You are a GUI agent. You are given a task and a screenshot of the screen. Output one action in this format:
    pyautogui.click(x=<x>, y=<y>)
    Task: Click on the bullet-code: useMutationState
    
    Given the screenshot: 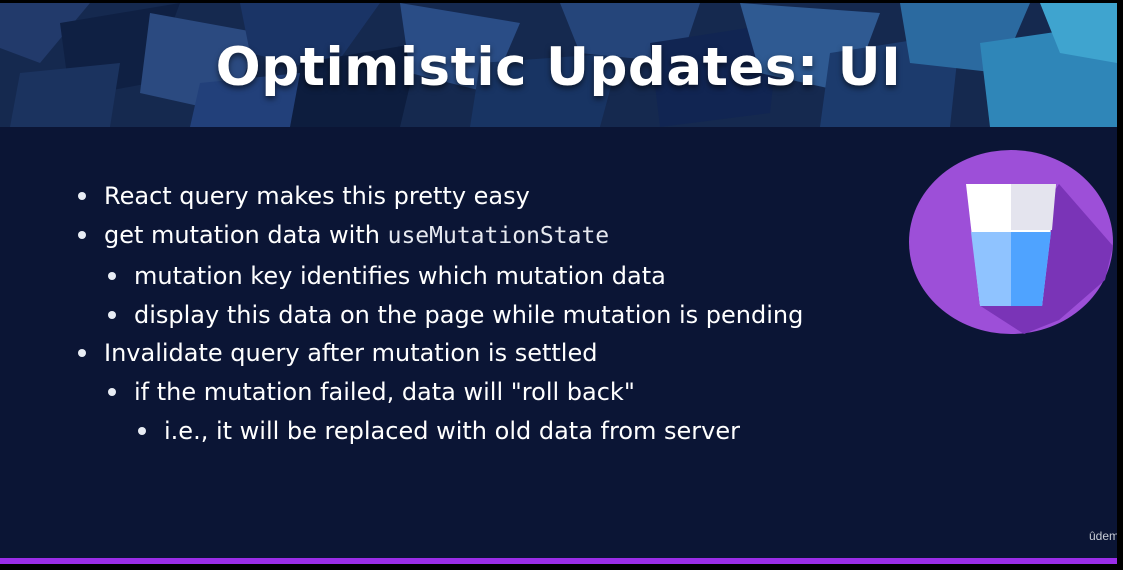 What is the action you would take?
    pyautogui.click(x=498, y=236)
    